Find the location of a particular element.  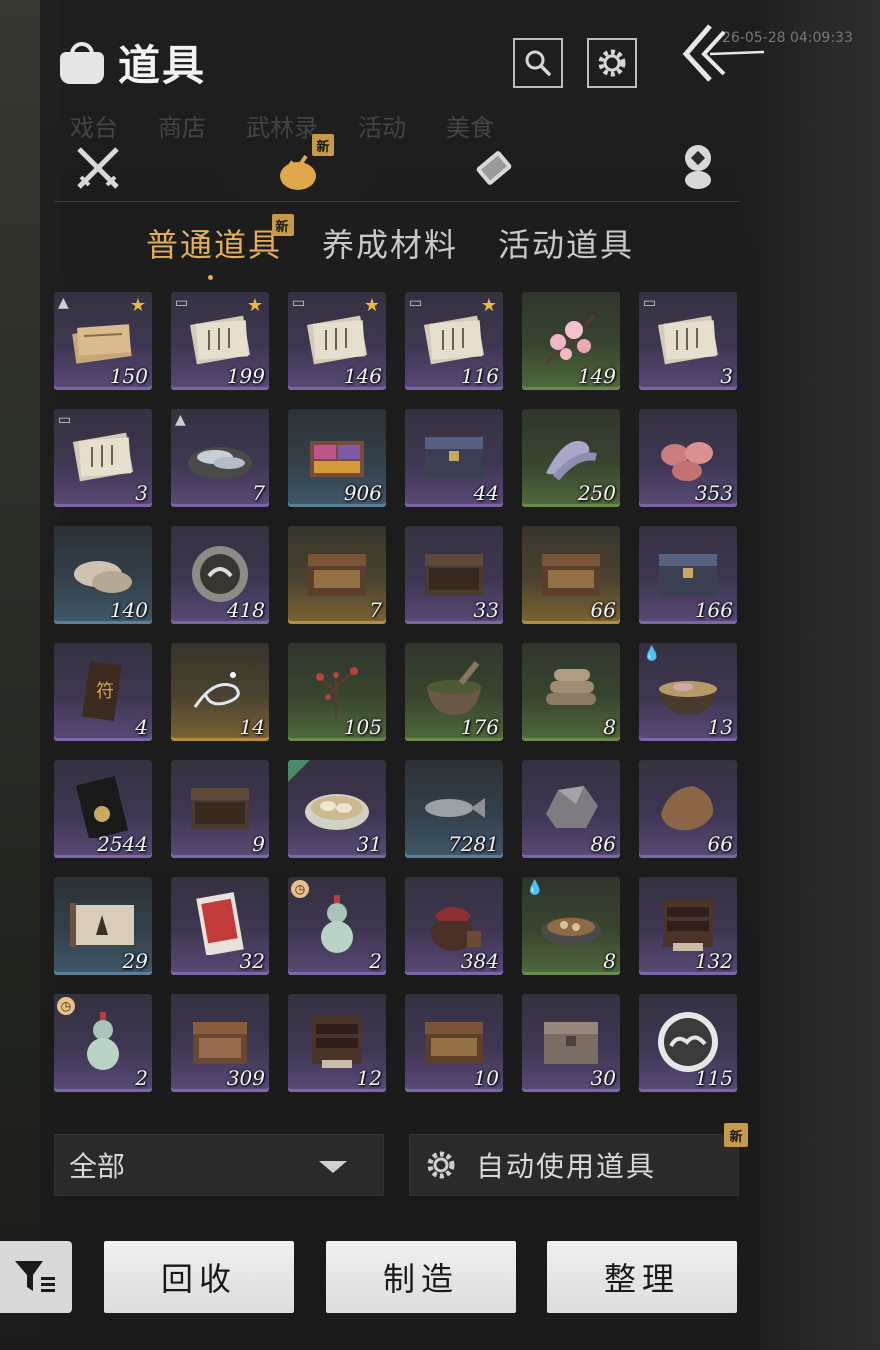

item-quantity: 7281 is located at coordinates (473, 844).